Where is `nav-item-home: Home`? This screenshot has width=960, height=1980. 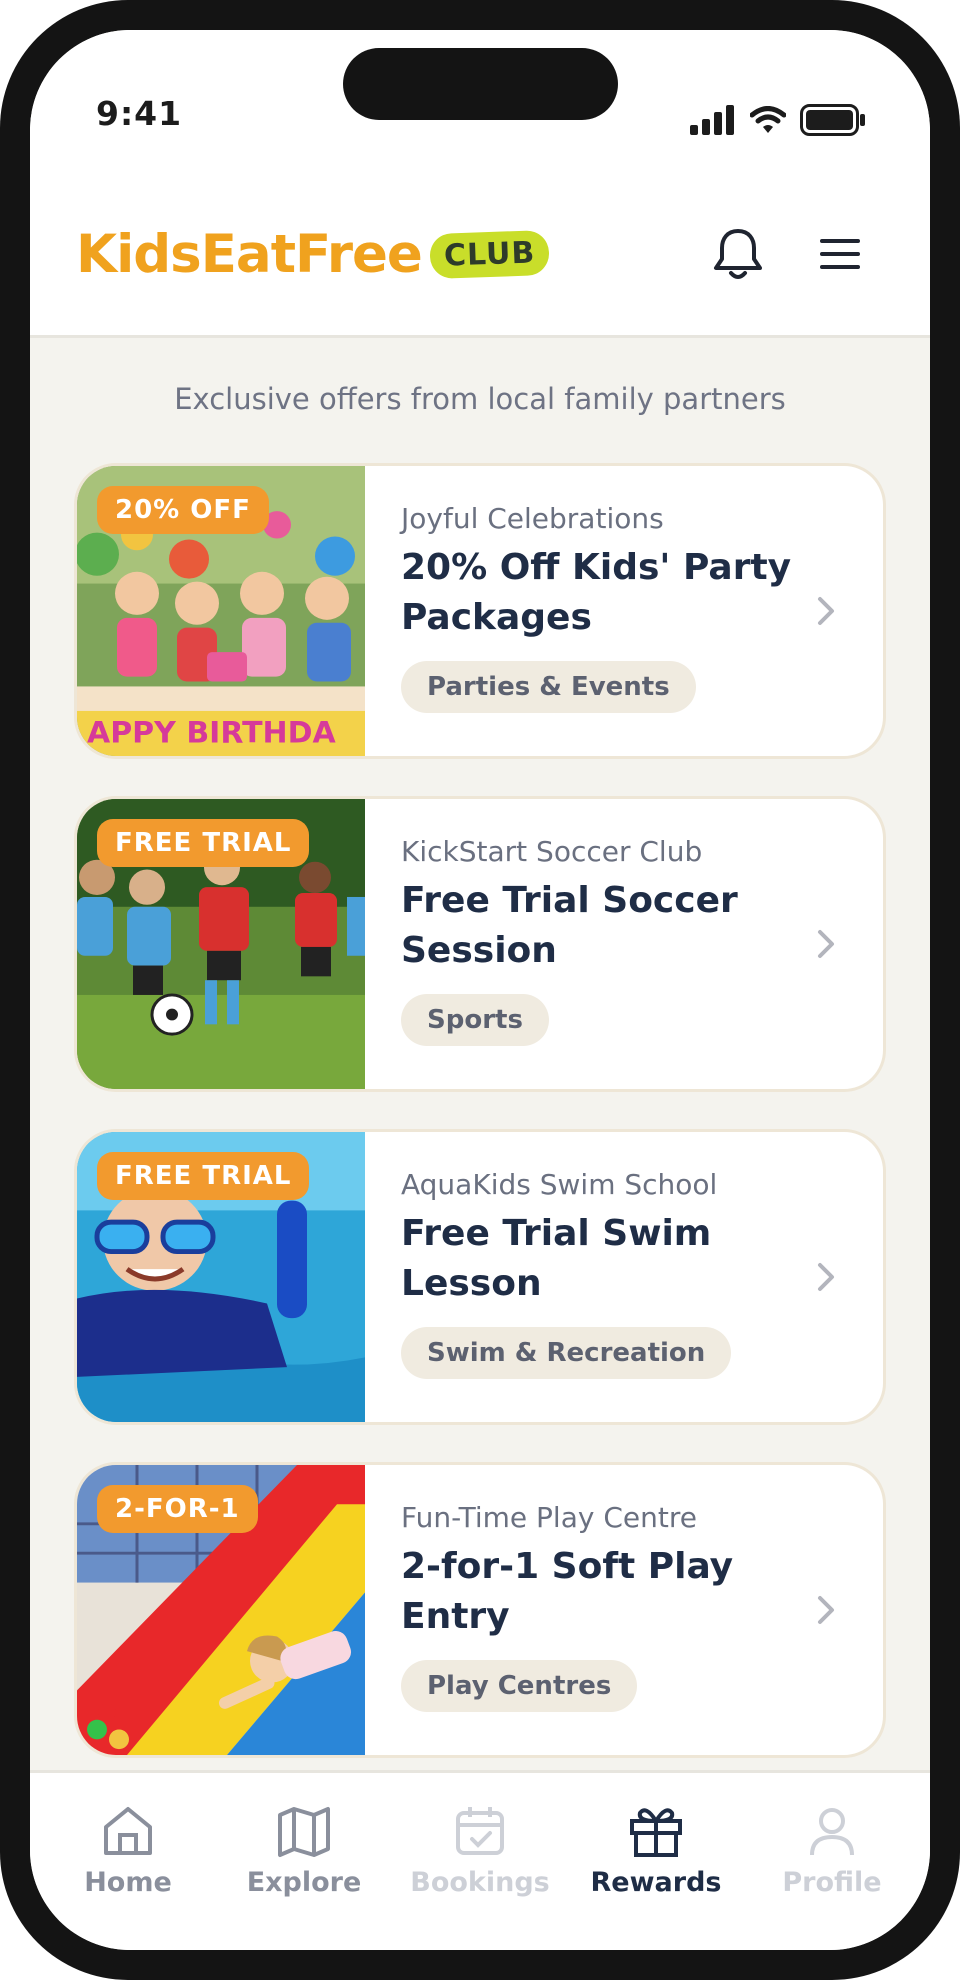 nav-item-home: Home is located at coordinates (128, 1861).